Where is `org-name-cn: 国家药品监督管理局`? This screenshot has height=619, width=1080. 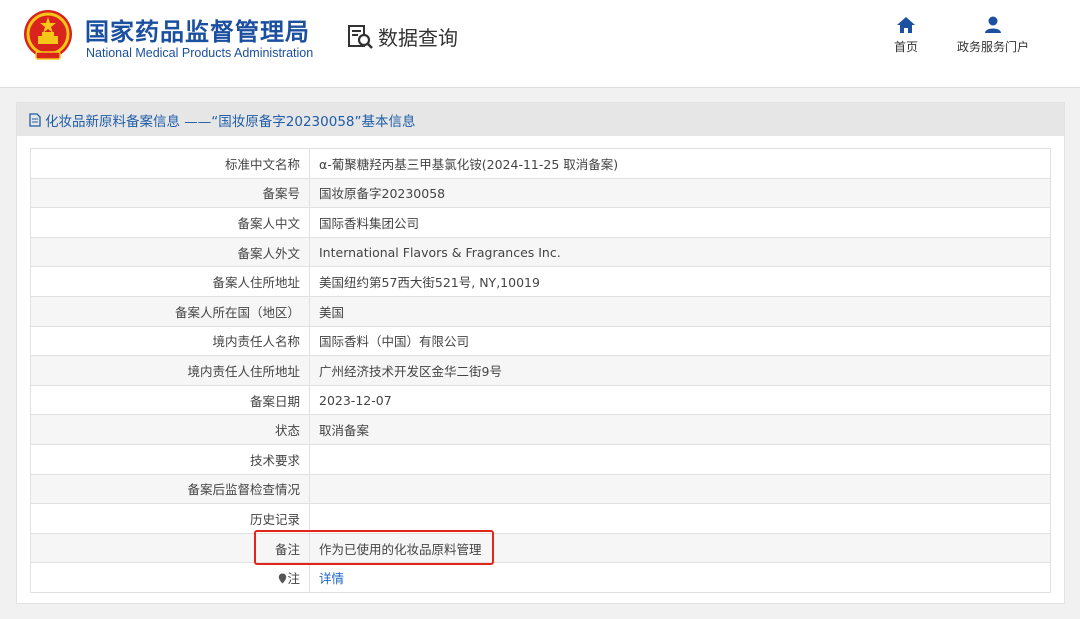 org-name-cn: 国家药品监督管理局 is located at coordinates (197, 32).